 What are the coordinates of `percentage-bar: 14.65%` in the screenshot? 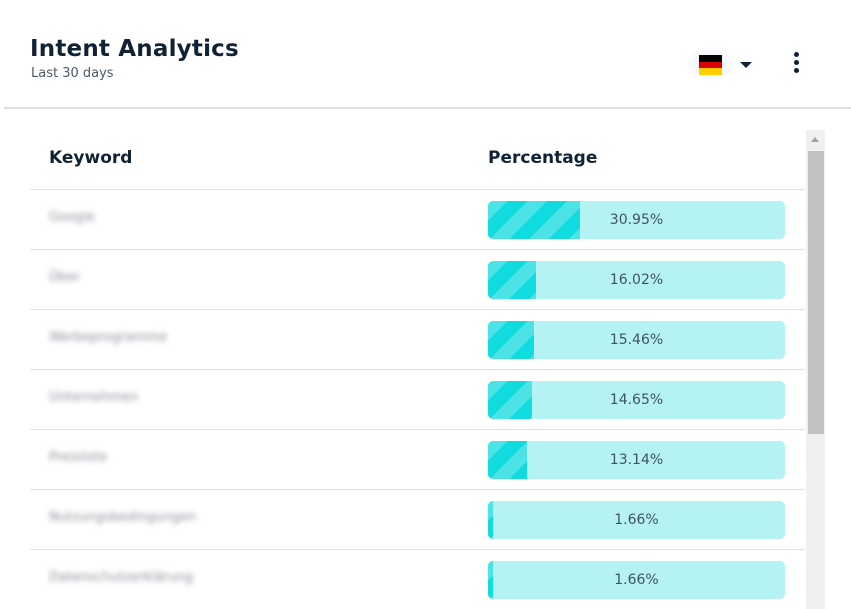 It's located at (636, 400).